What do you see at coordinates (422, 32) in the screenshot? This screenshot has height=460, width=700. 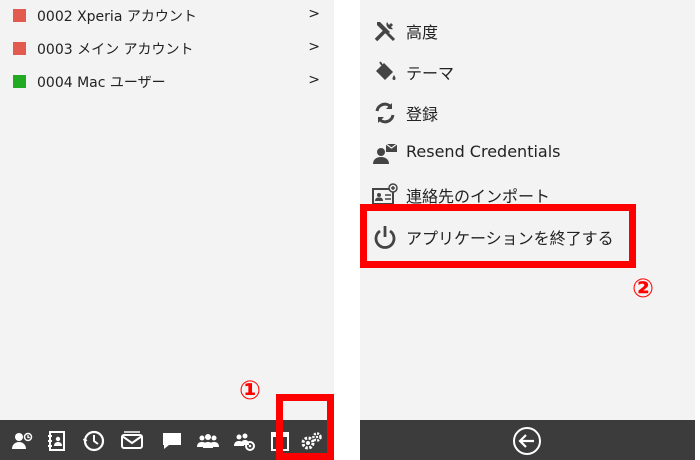 I see `menu-item-label: 高度` at bounding box center [422, 32].